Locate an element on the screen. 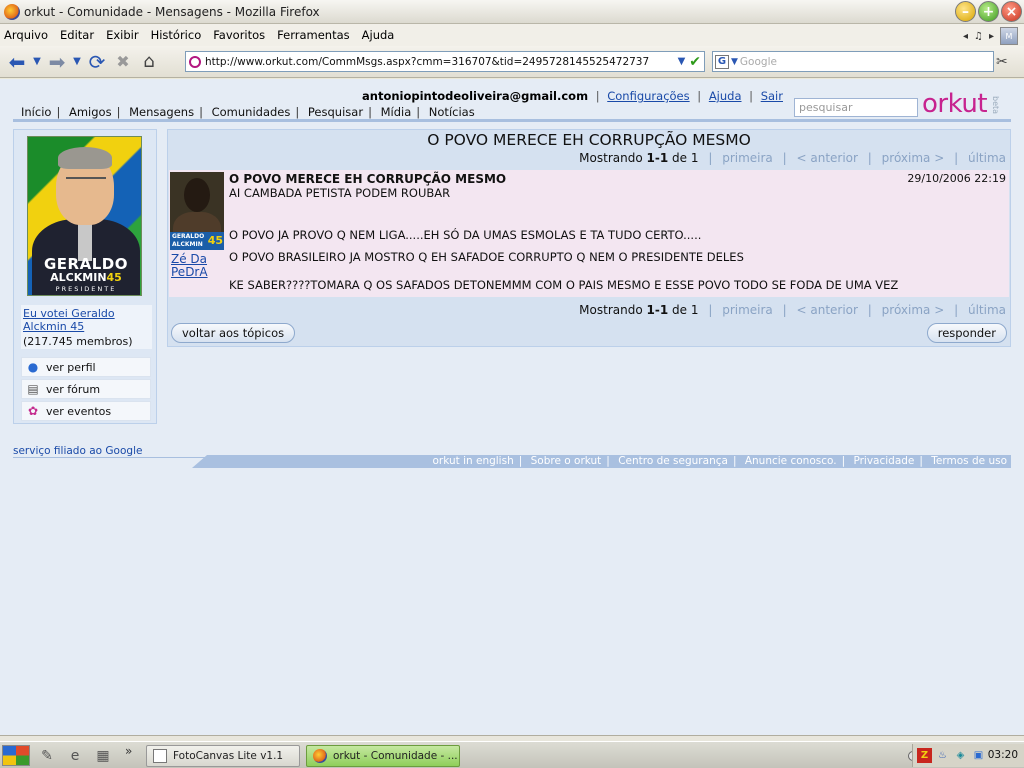 This screenshot has width=1024, height=768. stop-icon: ✖ is located at coordinates (123, 62).